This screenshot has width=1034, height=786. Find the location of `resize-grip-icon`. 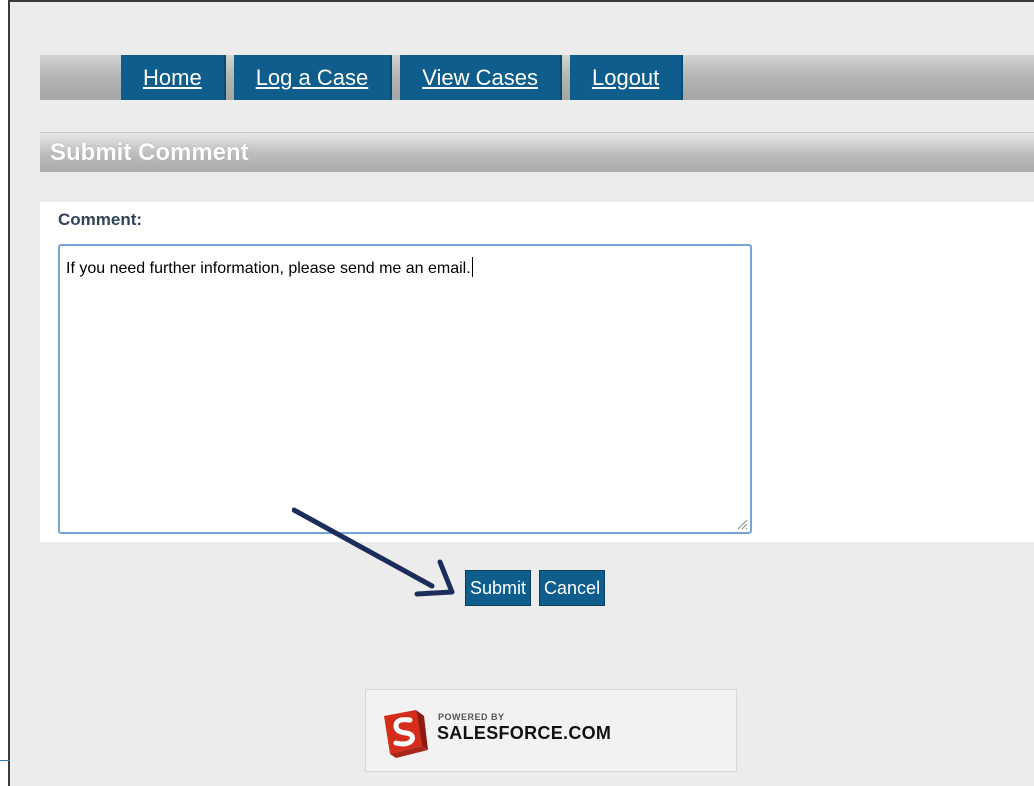

resize-grip-icon is located at coordinates (741, 523).